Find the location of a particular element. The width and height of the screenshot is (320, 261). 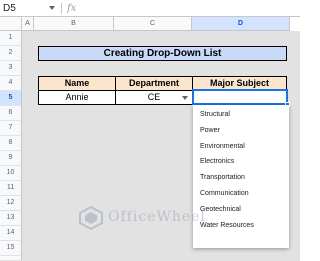

dropdown-option-structural: Structural is located at coordinates (241, 115).